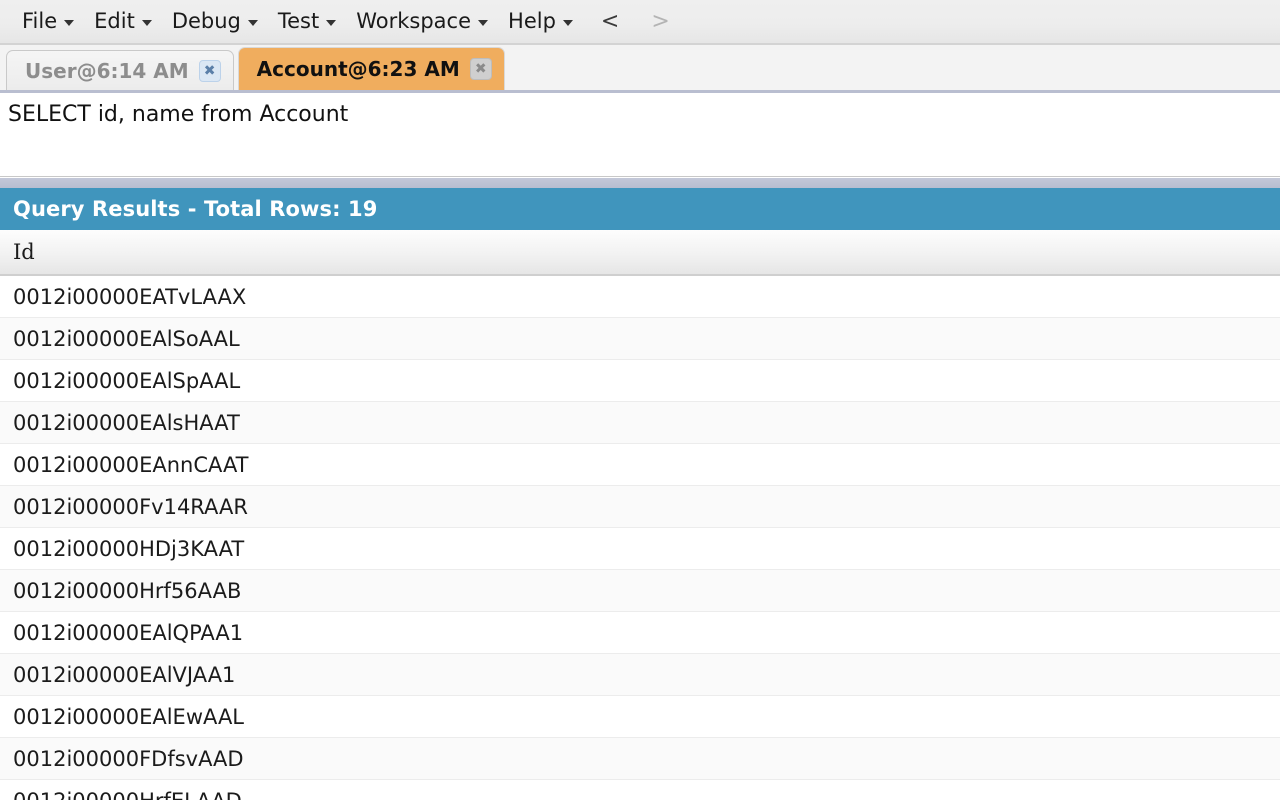  What do you see at coordinates (131, 464) in the screenshot?
I see `table-cell-id: 0012i00000EAnnCAAT` at bounding box center [131, 464].